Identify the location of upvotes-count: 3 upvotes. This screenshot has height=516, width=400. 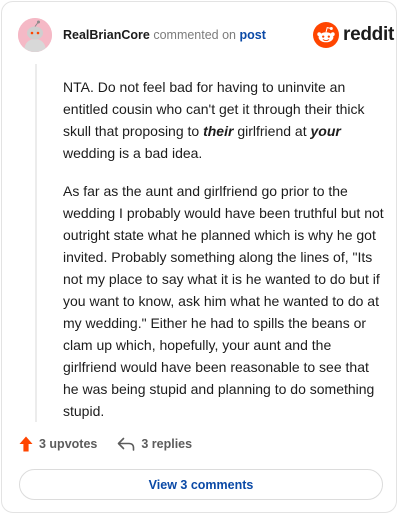
(68, 444).